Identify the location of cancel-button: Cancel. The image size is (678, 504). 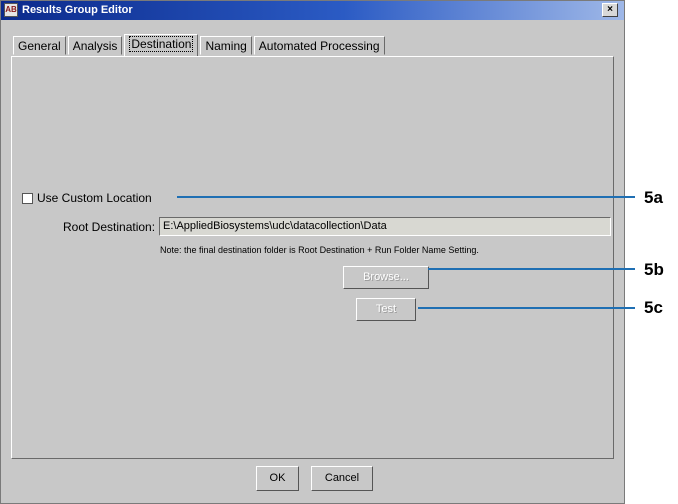
(342, 478).